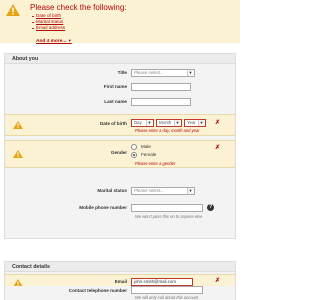 The image size is (320, 300). Describe the element at coordinates (162, 282) in the screenshot. I see `email-field: john.smith@mail.com` at that location.